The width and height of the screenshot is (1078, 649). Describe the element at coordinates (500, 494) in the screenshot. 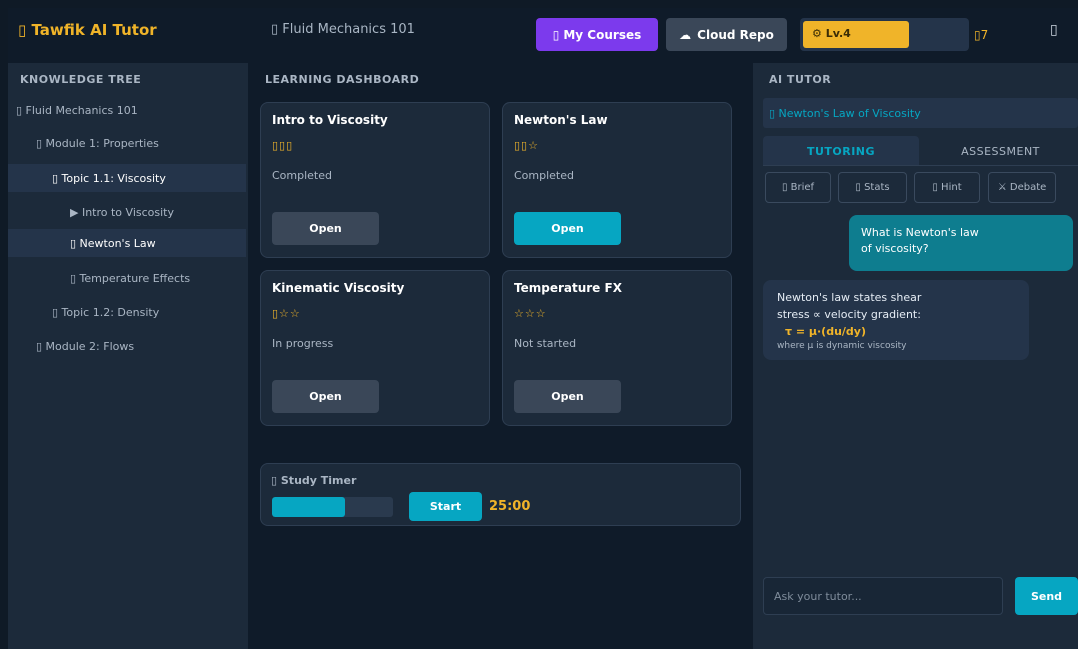

I see `study-timer: ▯ Study Timer Start 25:00` at that location.